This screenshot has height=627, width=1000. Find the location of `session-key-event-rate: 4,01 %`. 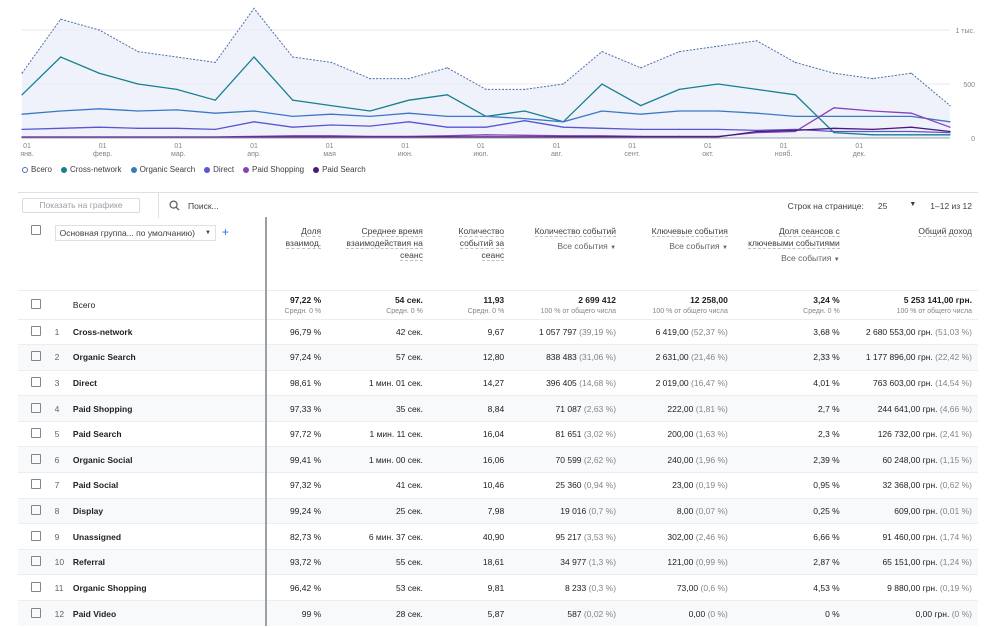

session-key-event-rate: 4,01 % is located at coordinates (789, 382).